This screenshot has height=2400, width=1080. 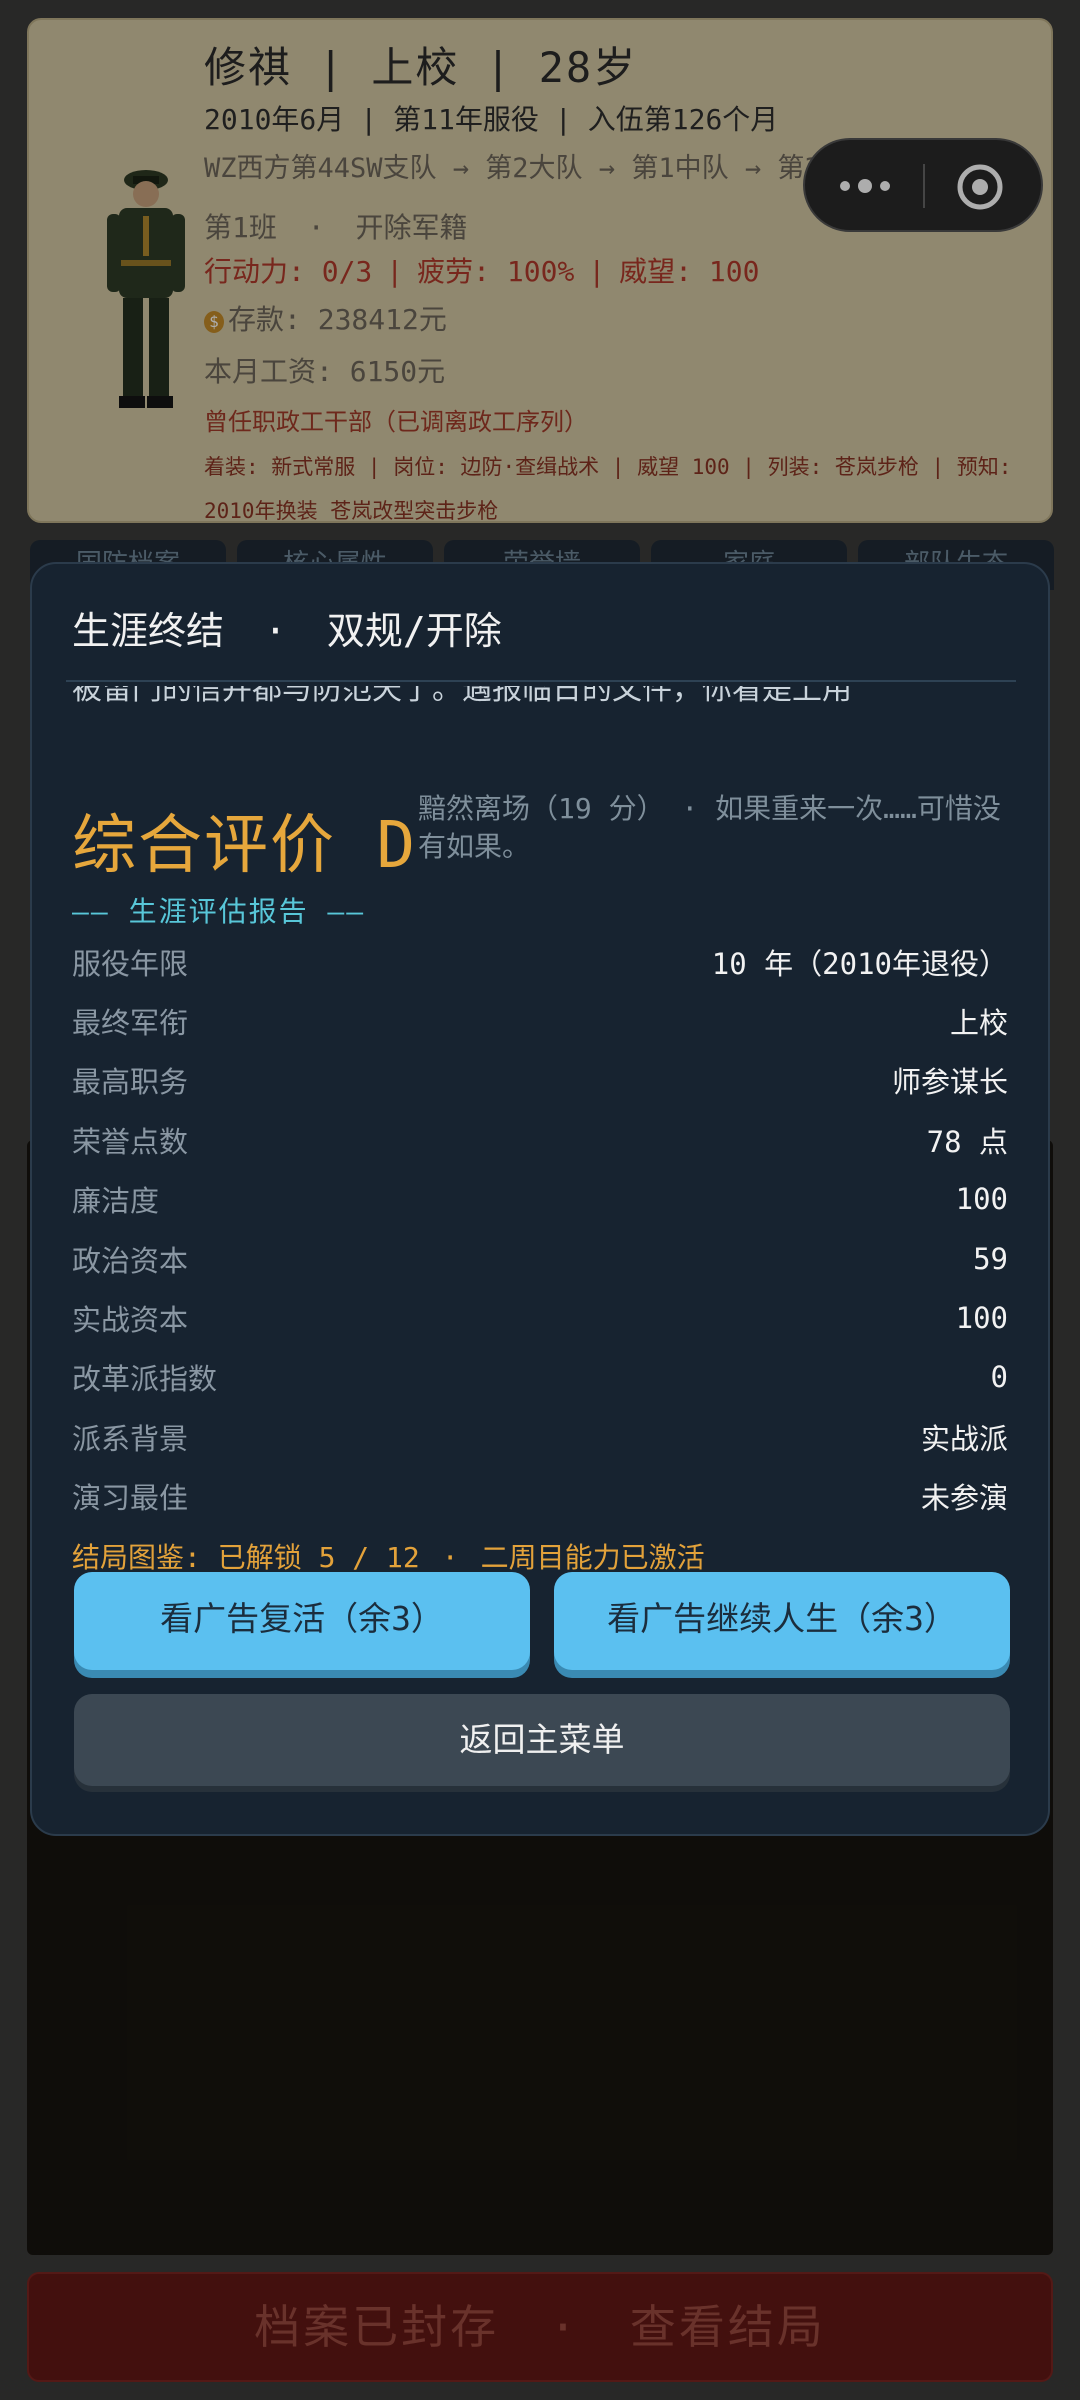 I want to click on modal-subtitle: 双规/开除, so click(x=414, y=631).